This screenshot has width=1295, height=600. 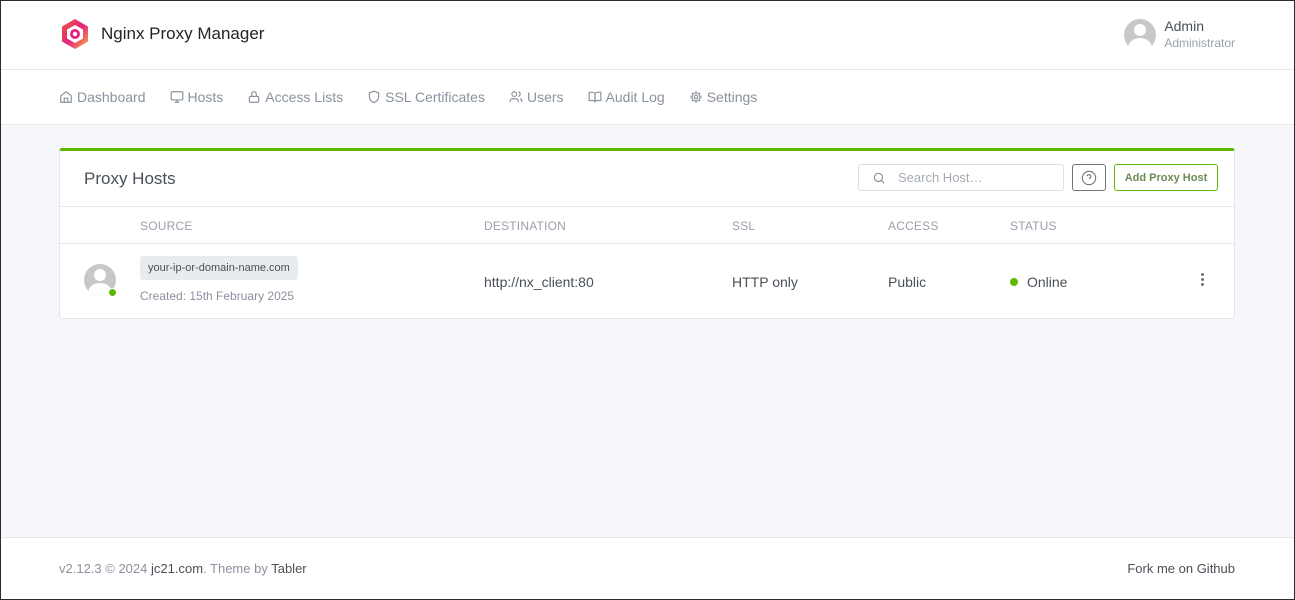 What do you see at coordinates (176, 97) in the screenshot?
I see `monitor-icon` at bounding box center [176, 97].